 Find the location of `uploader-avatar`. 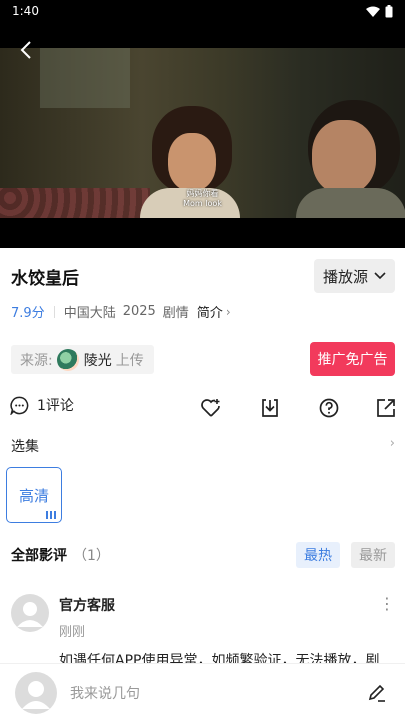

uploader-avatar is located at coordinates (67, 359).